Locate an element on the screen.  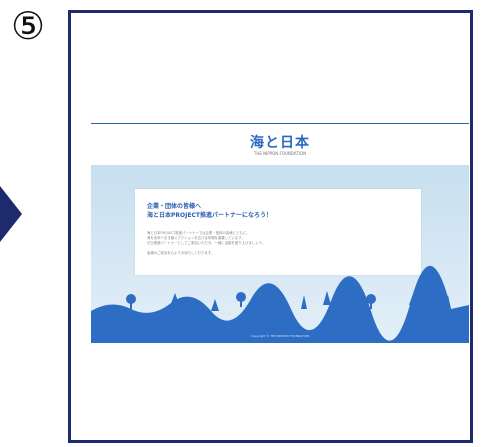
site-logo: 海と日本 is located at coordinates (280, 142).